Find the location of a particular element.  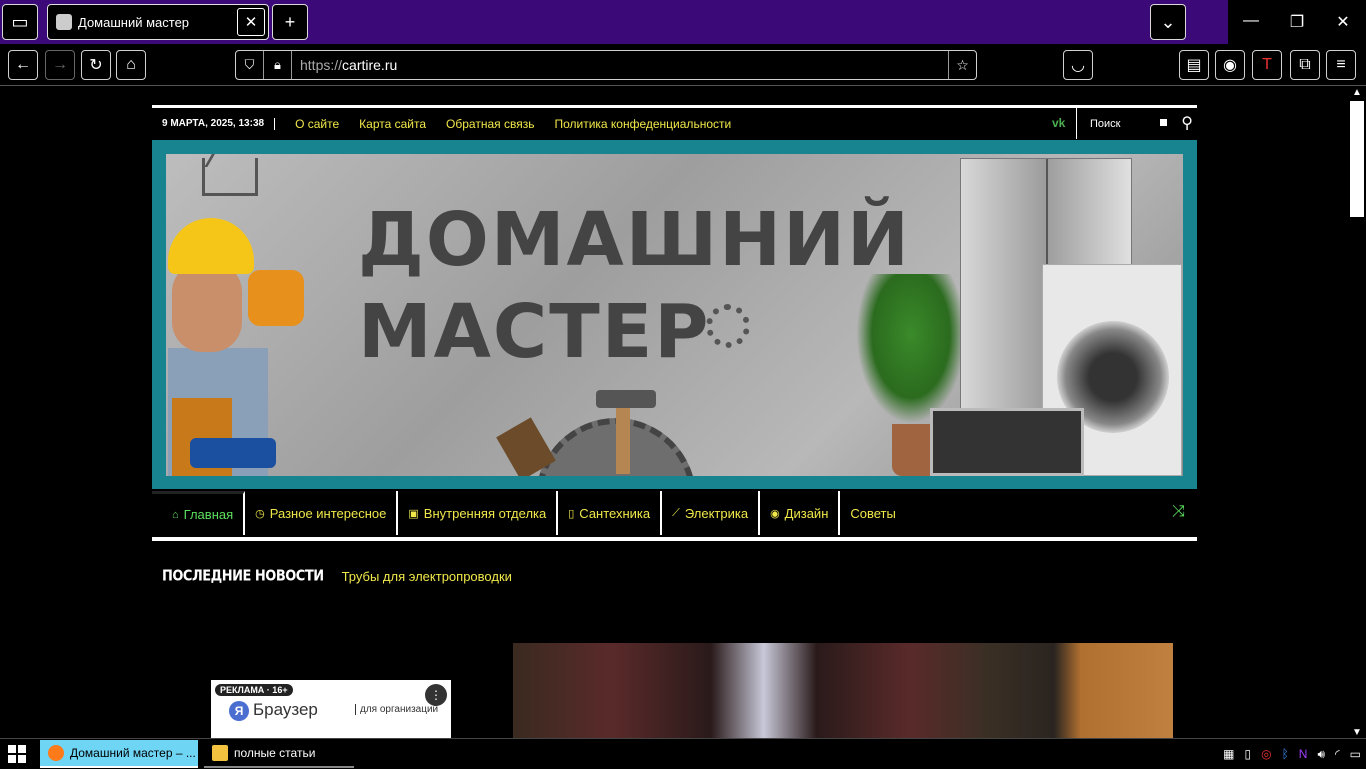

site-favicon-icon is located at coordinates (64, 22).